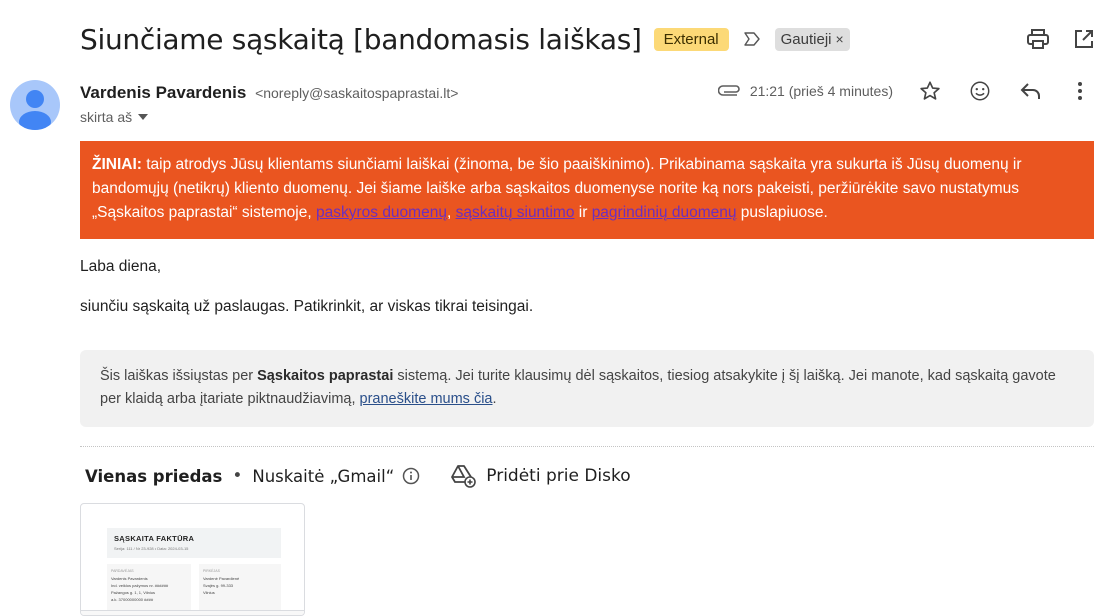  I want to click on attachments-divider, so click(587, 446).